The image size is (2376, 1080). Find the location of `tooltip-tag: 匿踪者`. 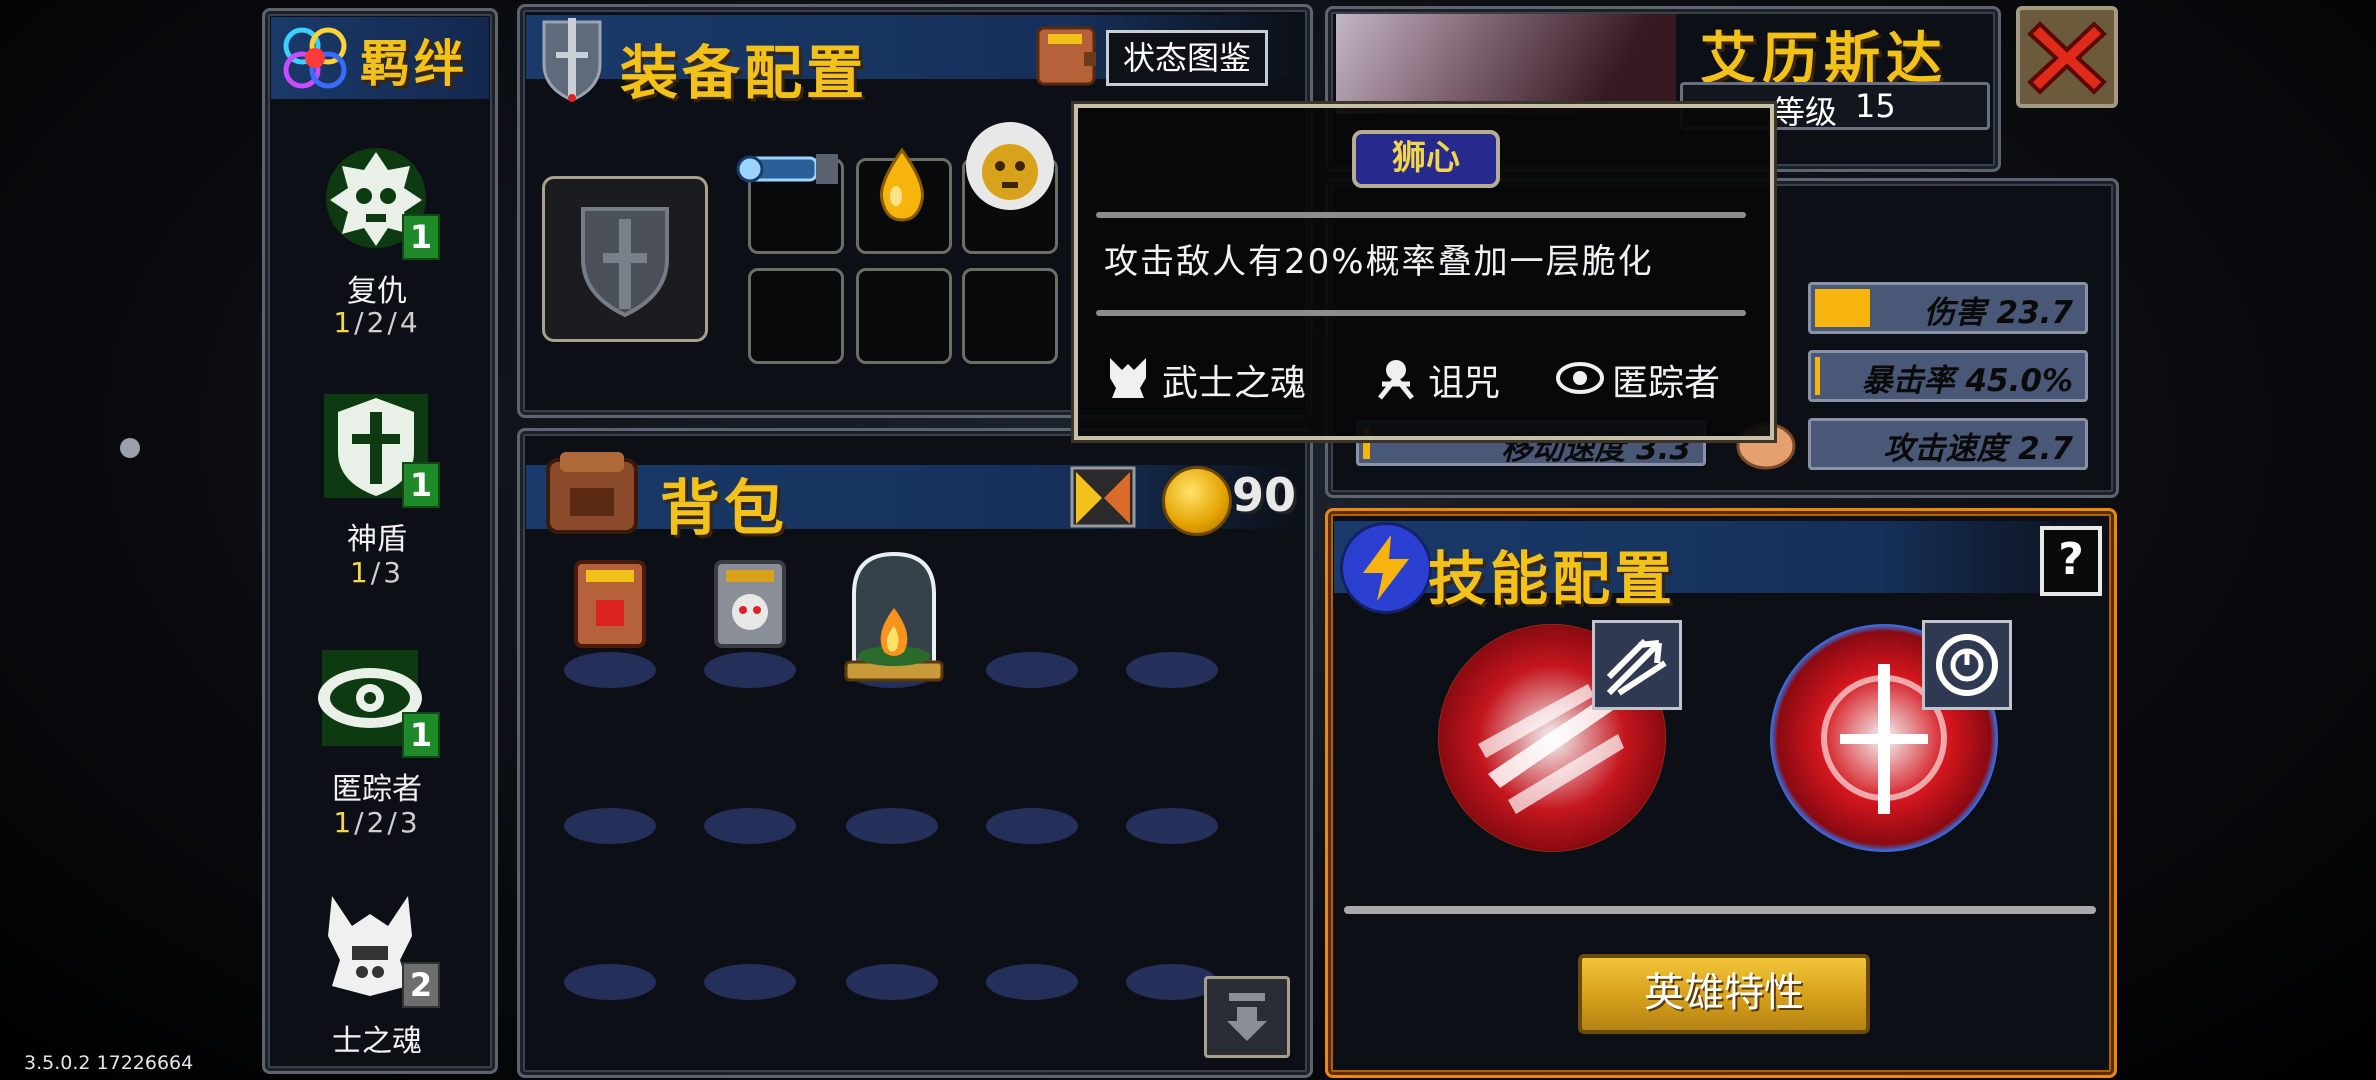

tooltip-tag: 匿踪者 is located at coordinates (1666, 383).